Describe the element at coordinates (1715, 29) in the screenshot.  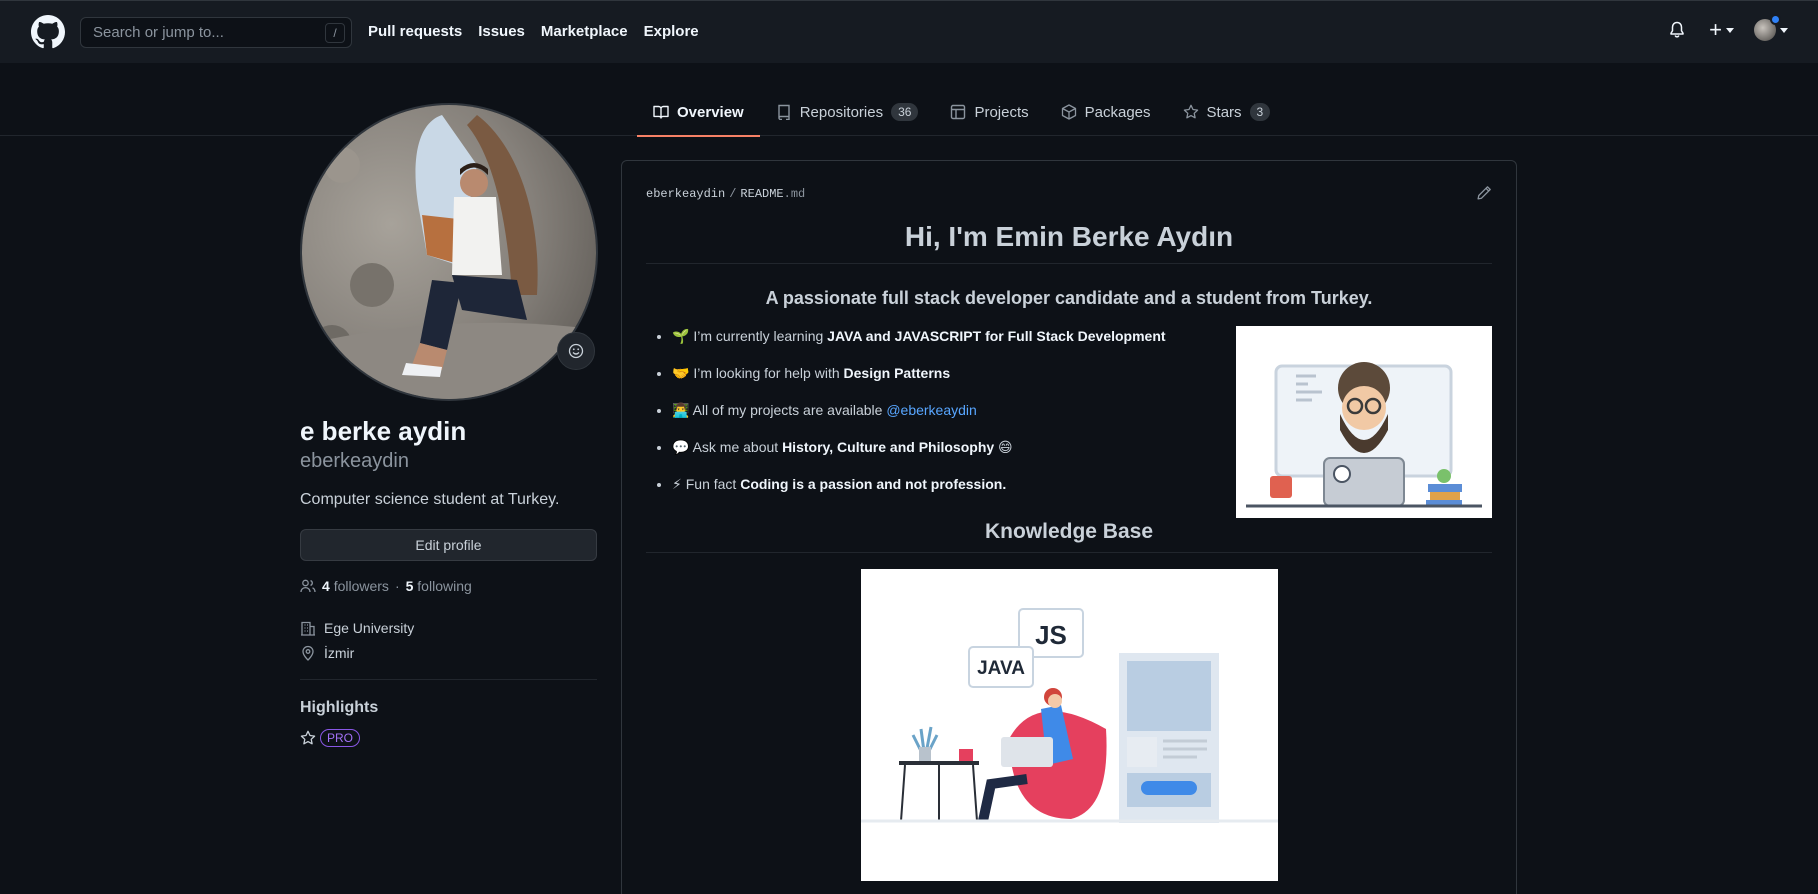
I see `plus-icon: +` at that location.